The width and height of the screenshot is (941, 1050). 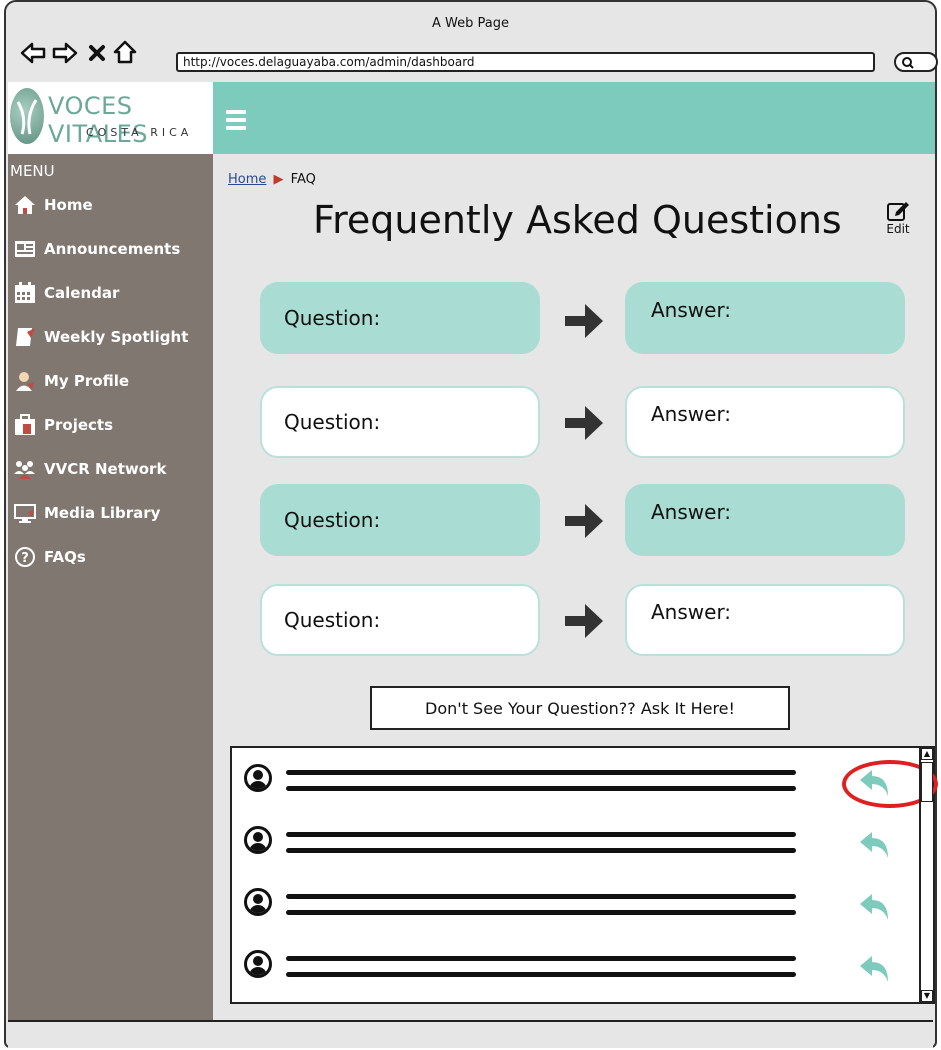 I want to click on brand-subtitle: COSTA RICA, so click(x=139, y=132).